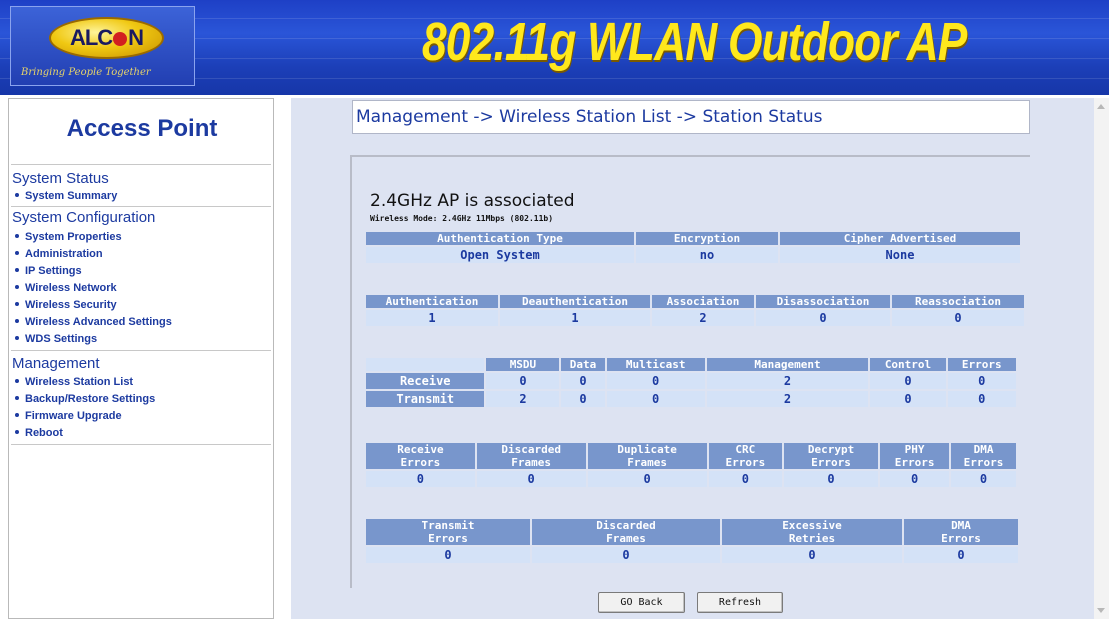 The height and width of the screenshot is (619, 1109). I want to click on col-header: CRC Errors, so click(745, 456).